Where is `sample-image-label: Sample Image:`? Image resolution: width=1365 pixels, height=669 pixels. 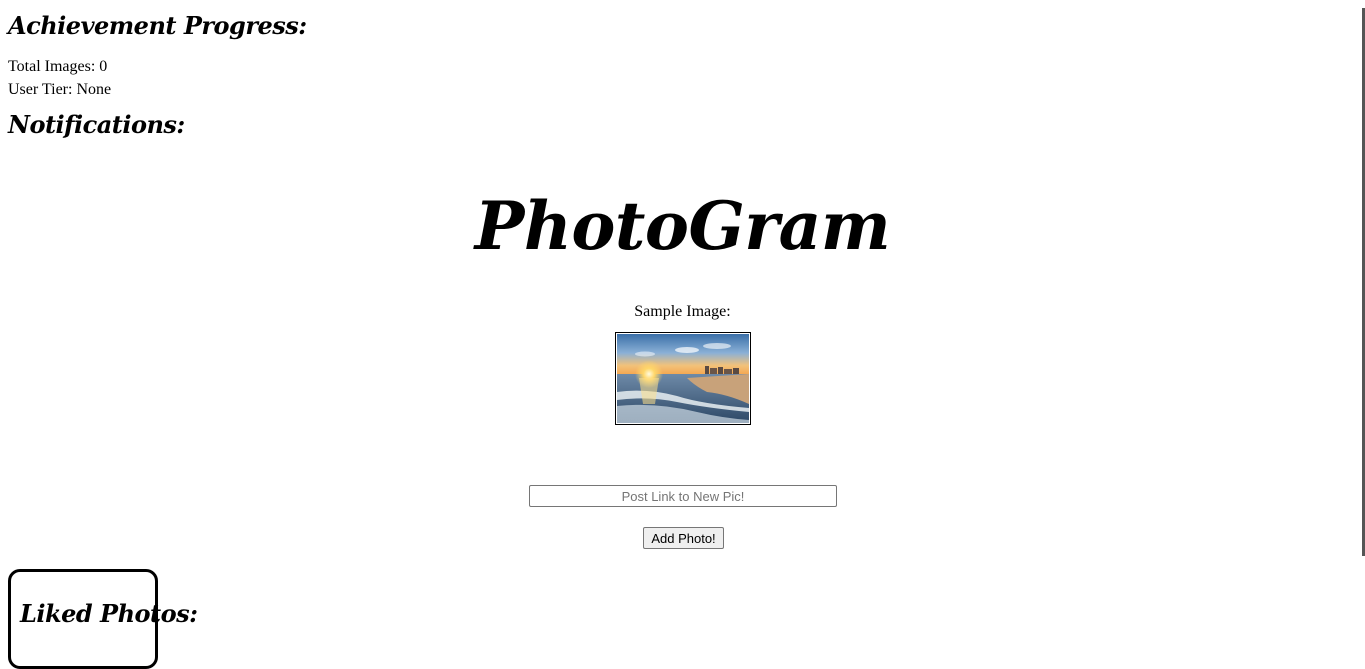 sample-image-label: Sample Image: is located at coordinates (682, 311).